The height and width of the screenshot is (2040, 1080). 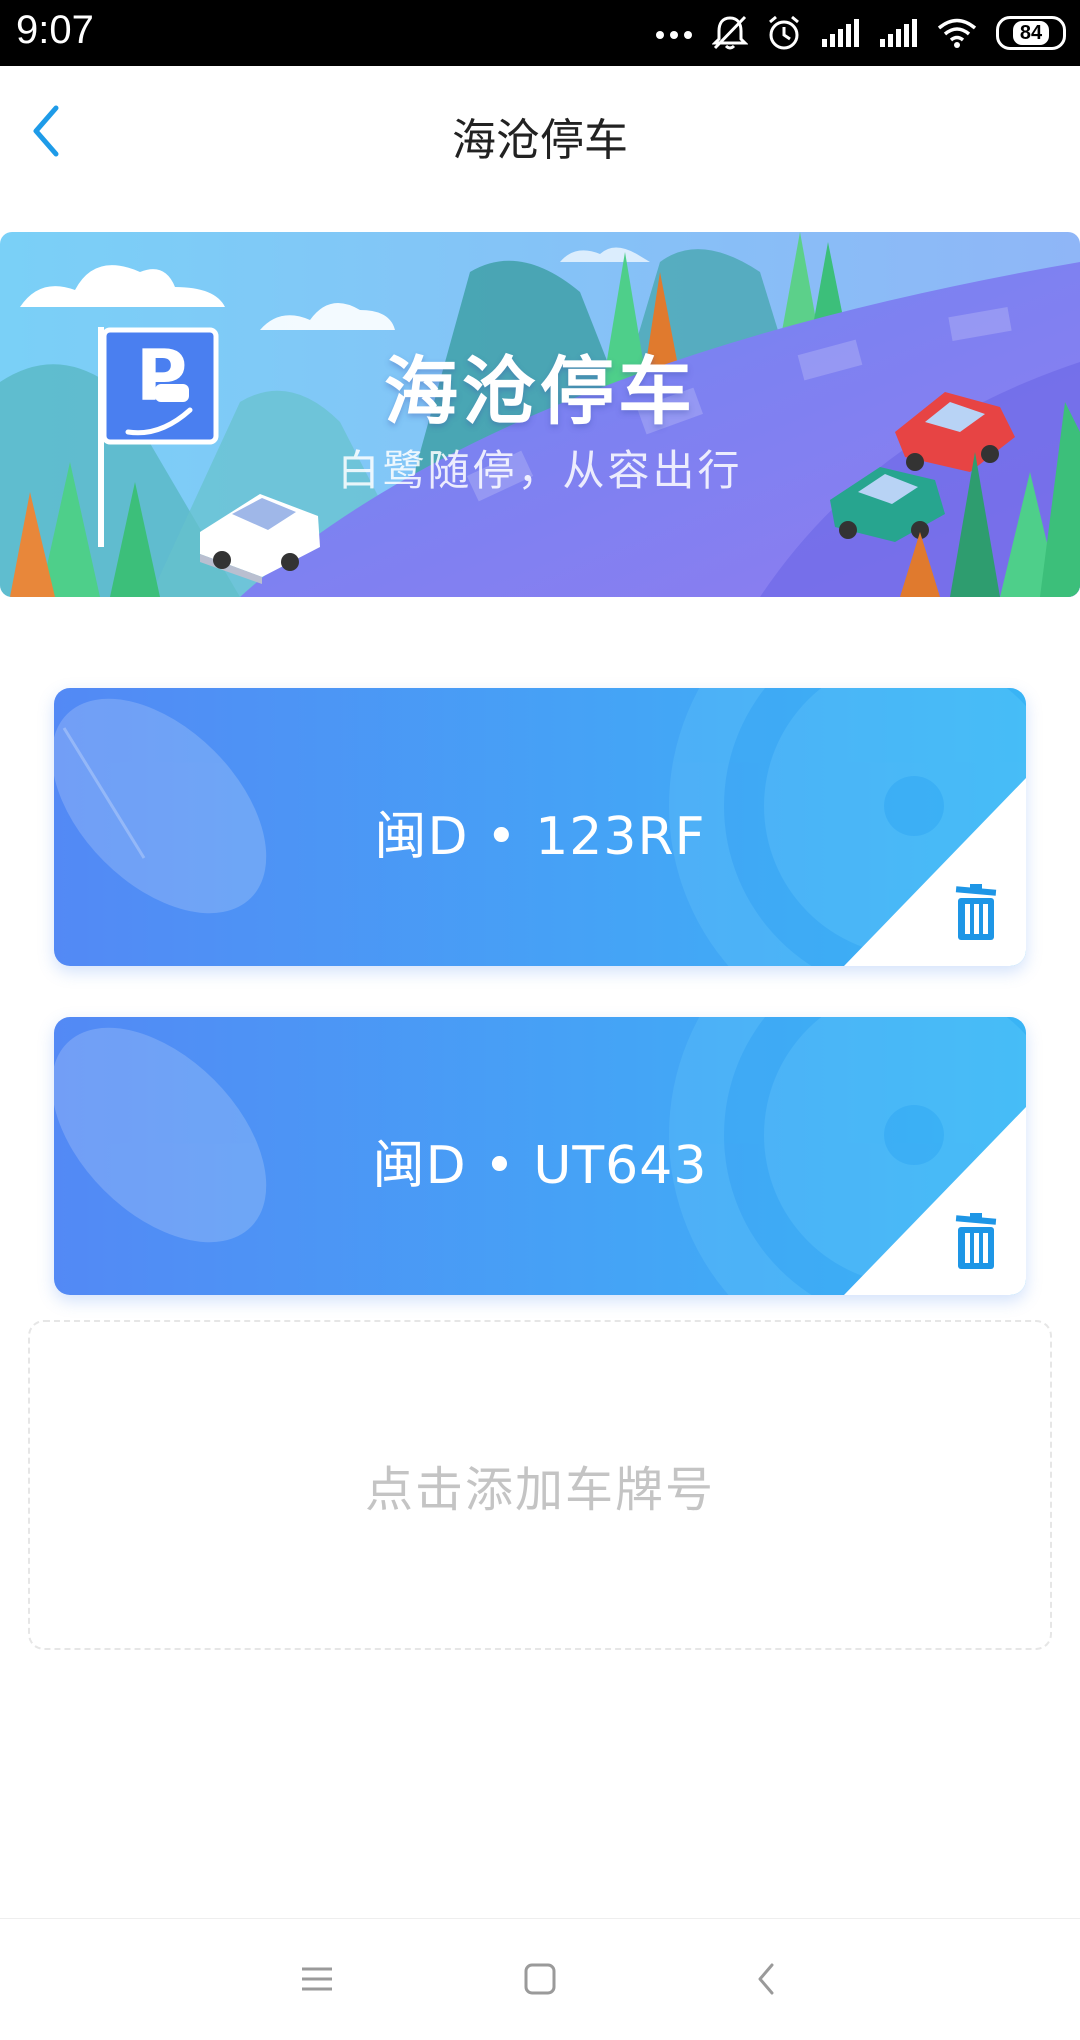 What do you see at coordinates (767, 1979) in the screenshot?
I see `back-icon` at bounding box center [767, 1979].